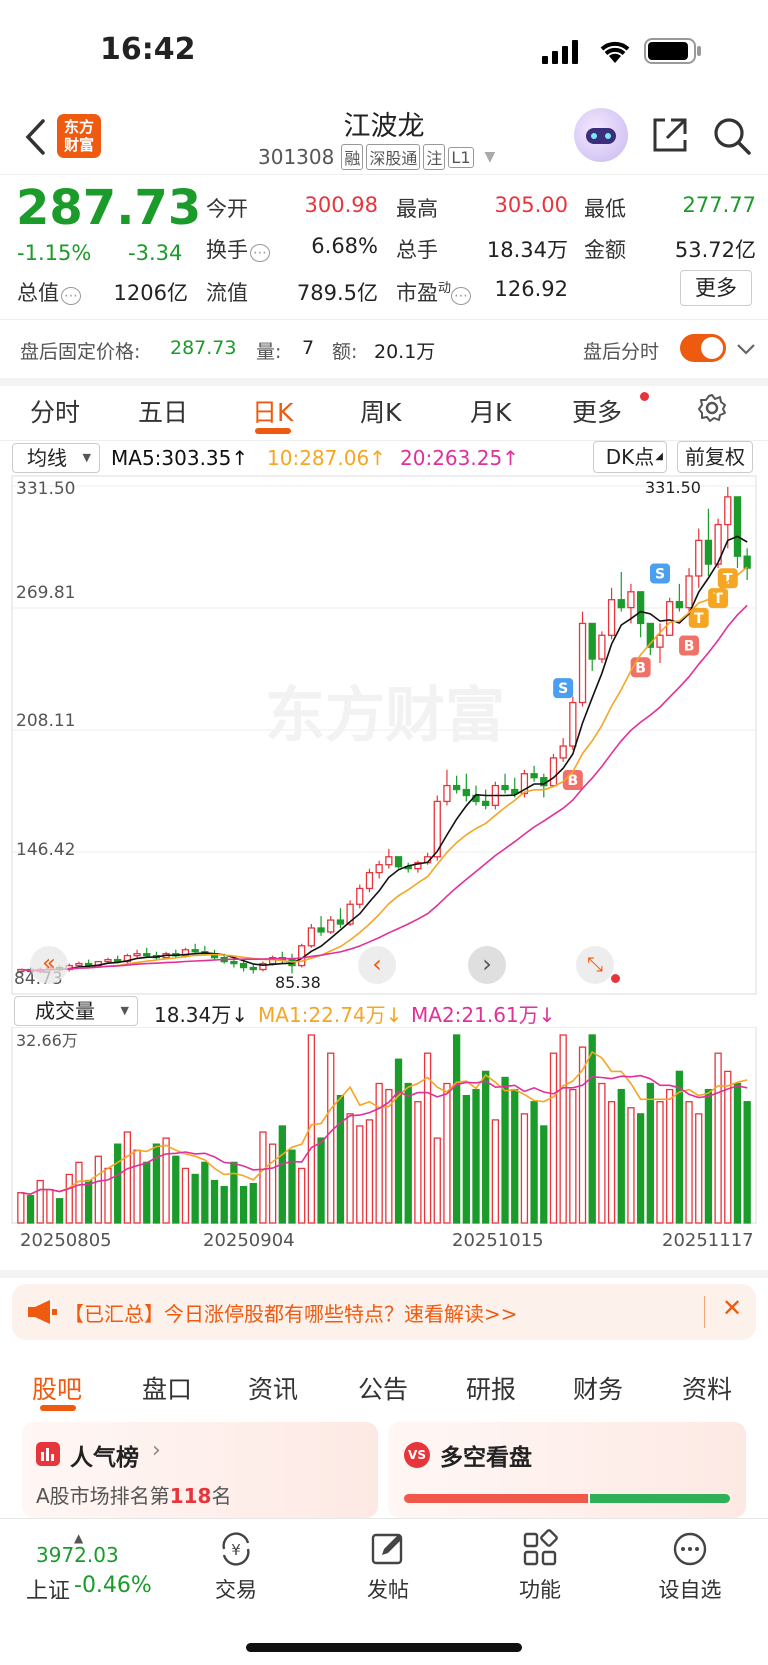  Describe the element at coordinates (200, 1470) in the screenshot. I see `popularity-card: 人气榜 › A股市场排名第118名` at that location.